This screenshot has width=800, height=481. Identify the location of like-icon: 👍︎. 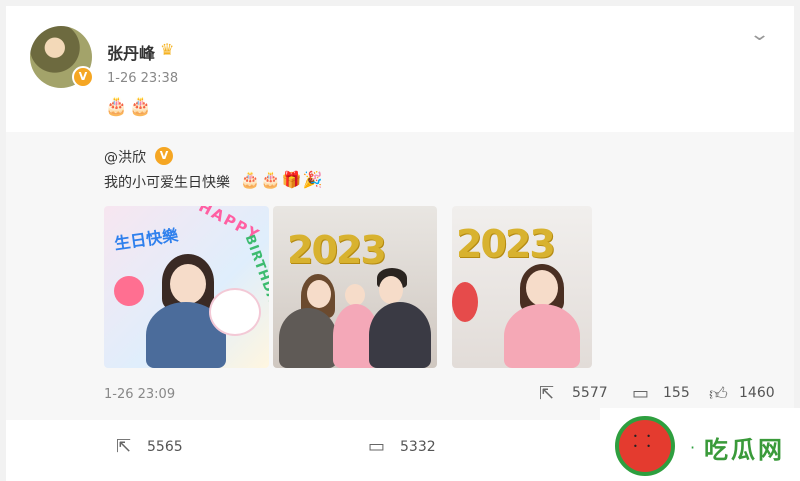
(718, 394).